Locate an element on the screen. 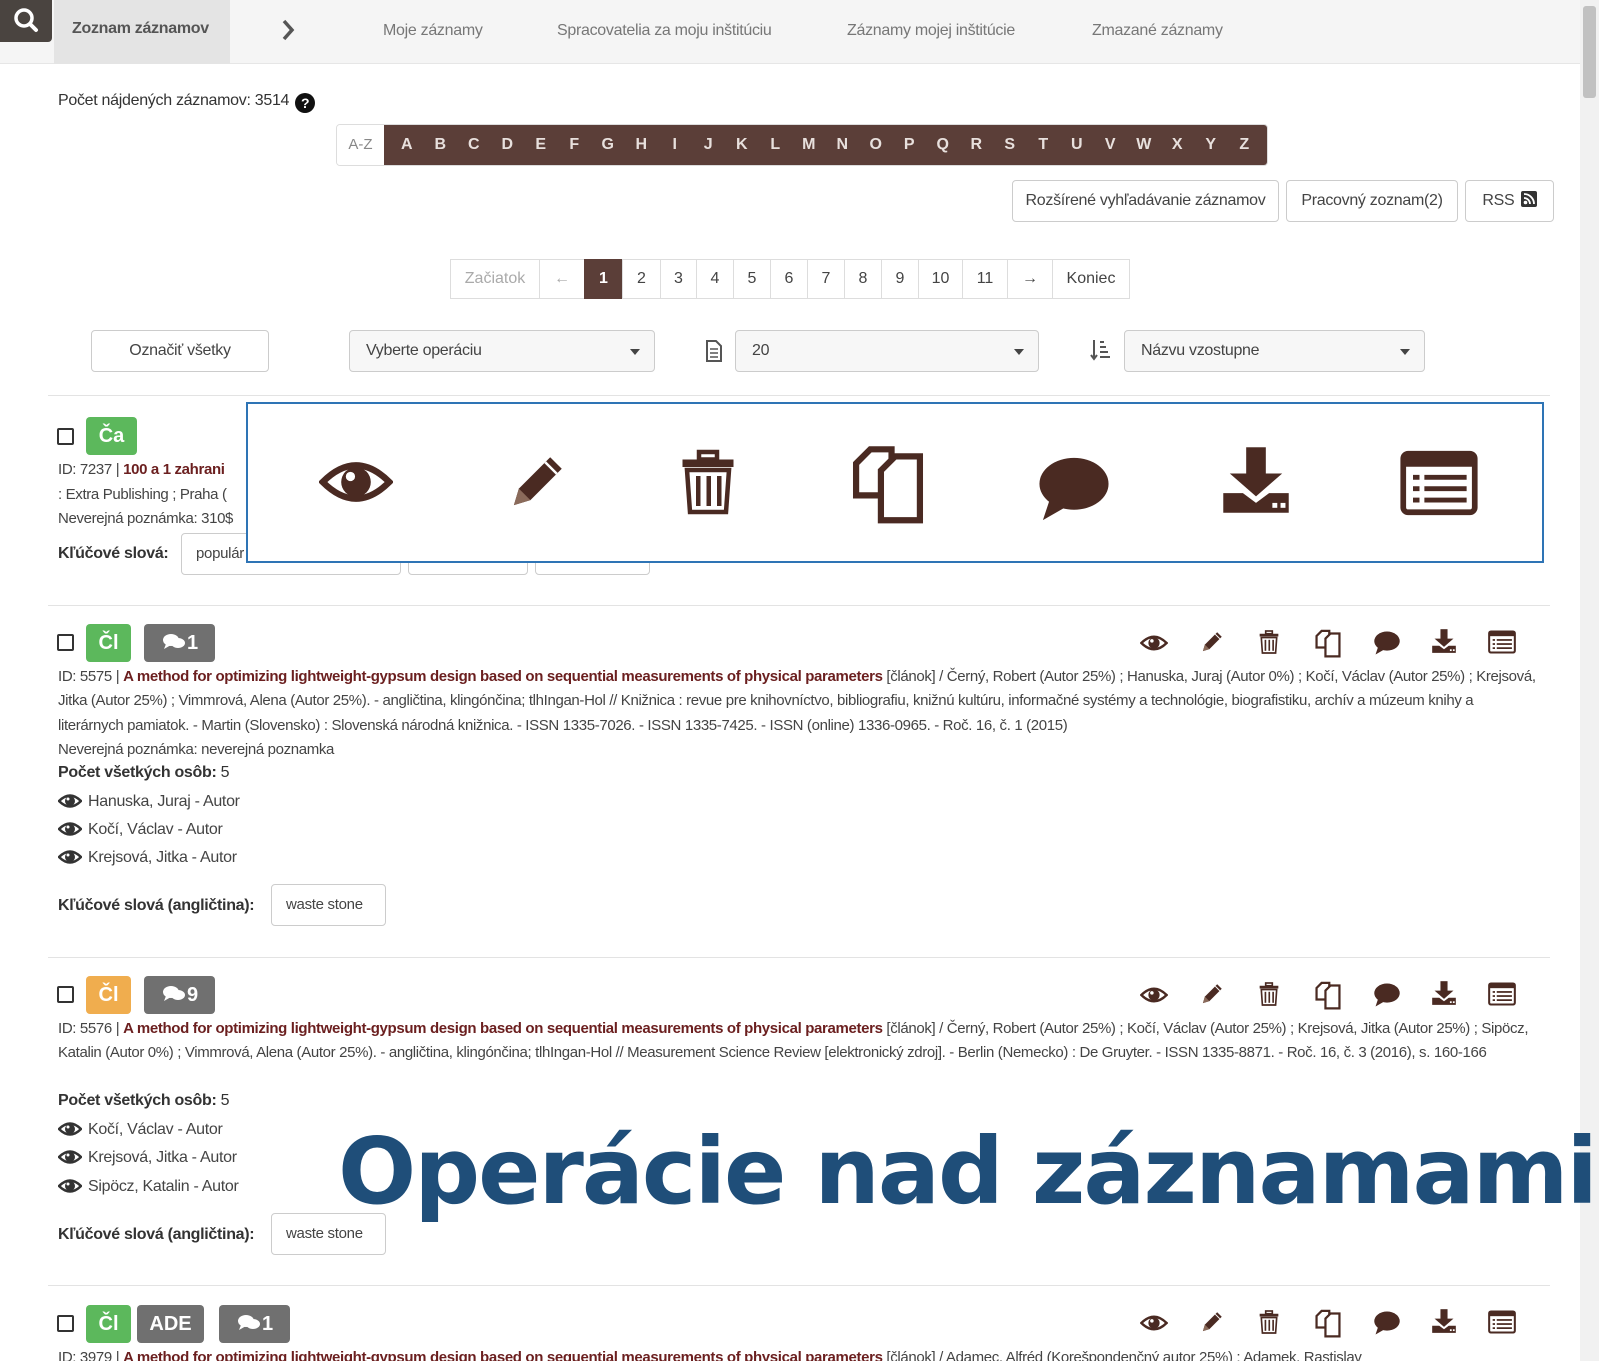 This screenshot has height=1361, width=1599. alphabet-letter: K is located at coordinates (742, 145).